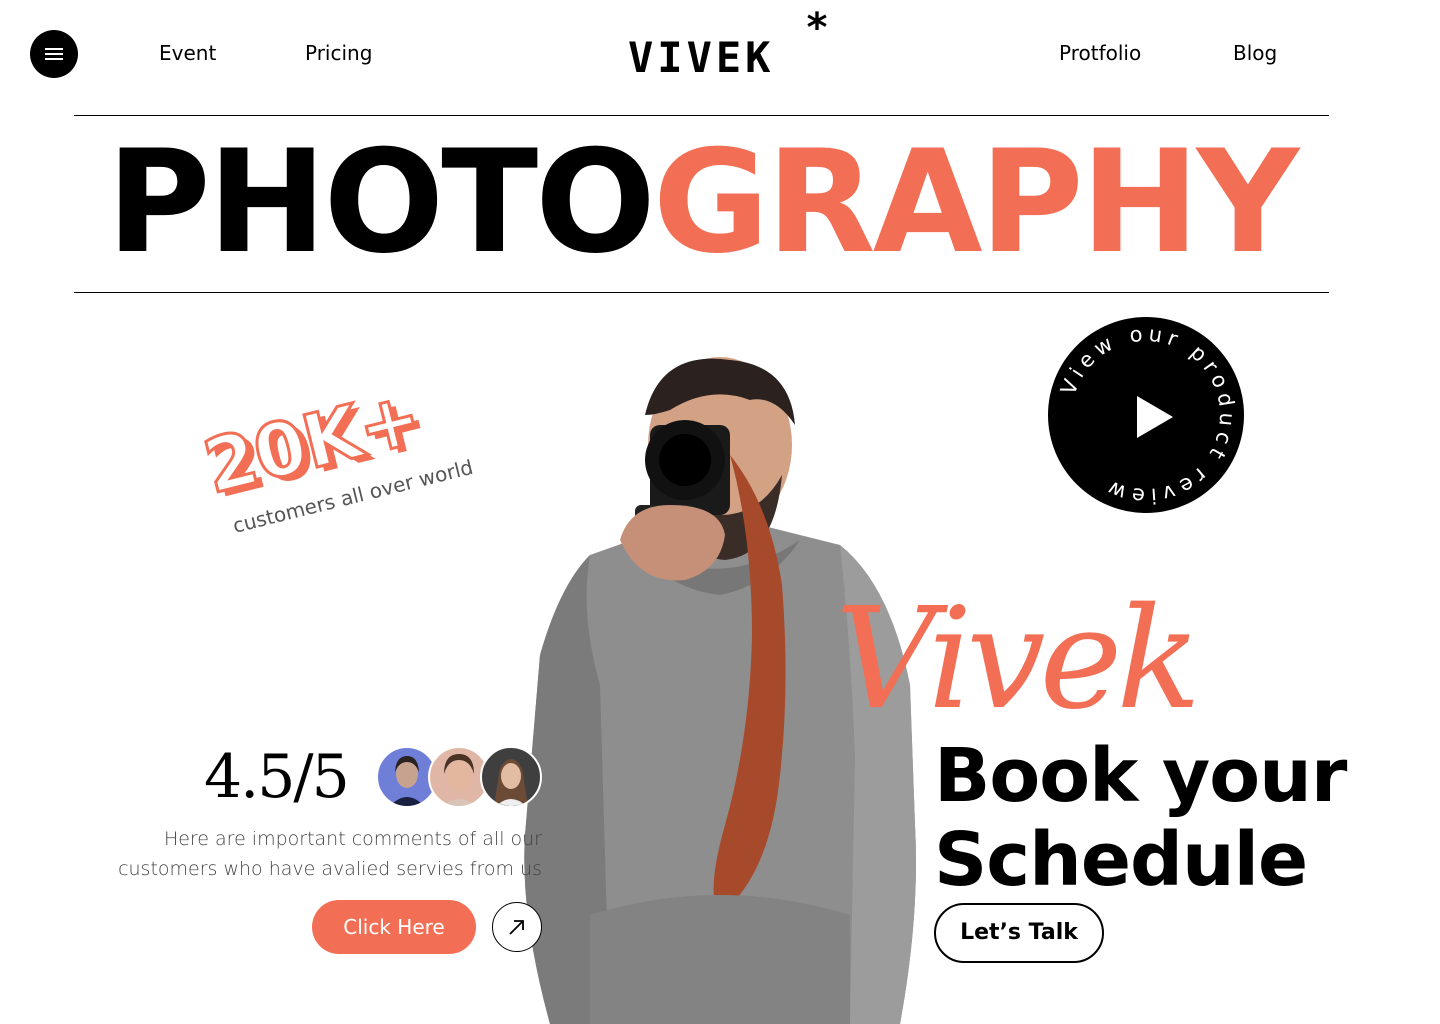  What do you see at coordinates (1146, 415) in the screenshot?
I see `product-review-badge: View our product review` at bounding box center [1146, 415].